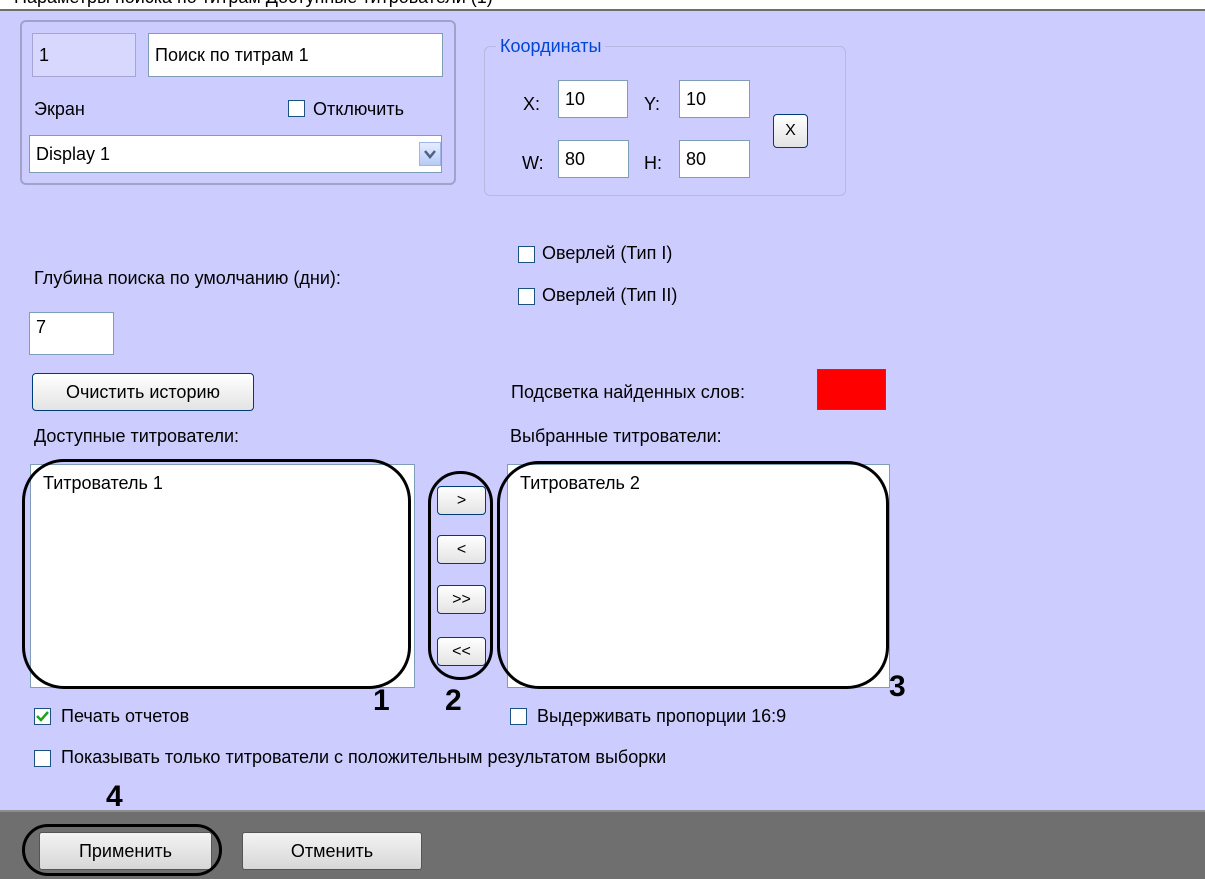 The image size is (1205, 879). Describe the element at coordinates (653, 163) in the screenshot. I see `h-label: H:` at that location.